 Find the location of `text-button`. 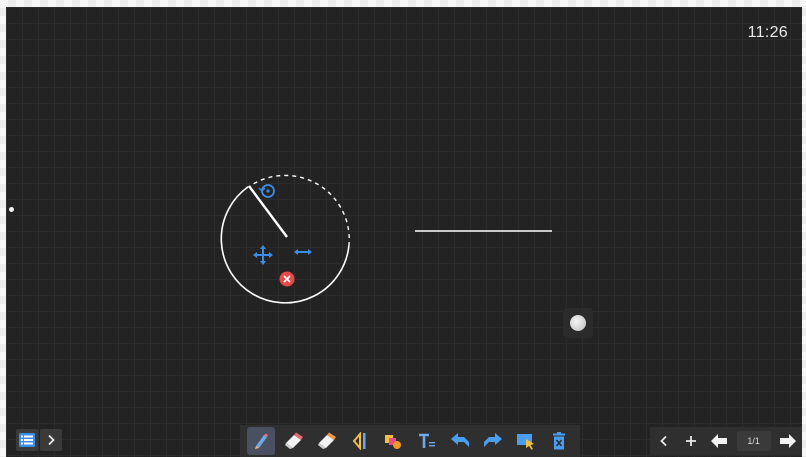

text-button is located at coordinates (427, 441).